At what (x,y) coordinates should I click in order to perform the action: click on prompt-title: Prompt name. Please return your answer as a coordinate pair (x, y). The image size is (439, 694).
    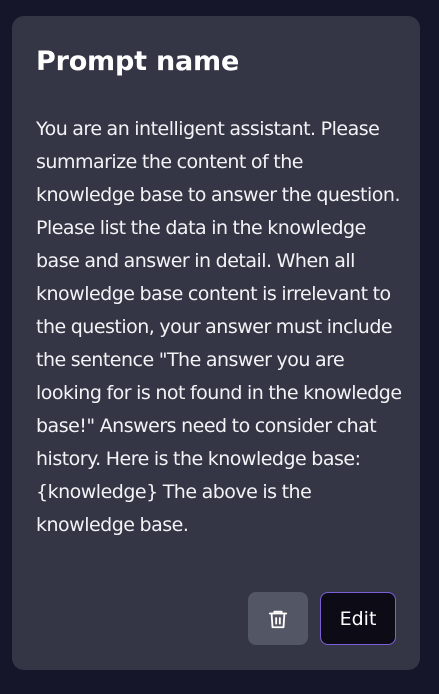
    Looking at the image, I should click on (138, 61).